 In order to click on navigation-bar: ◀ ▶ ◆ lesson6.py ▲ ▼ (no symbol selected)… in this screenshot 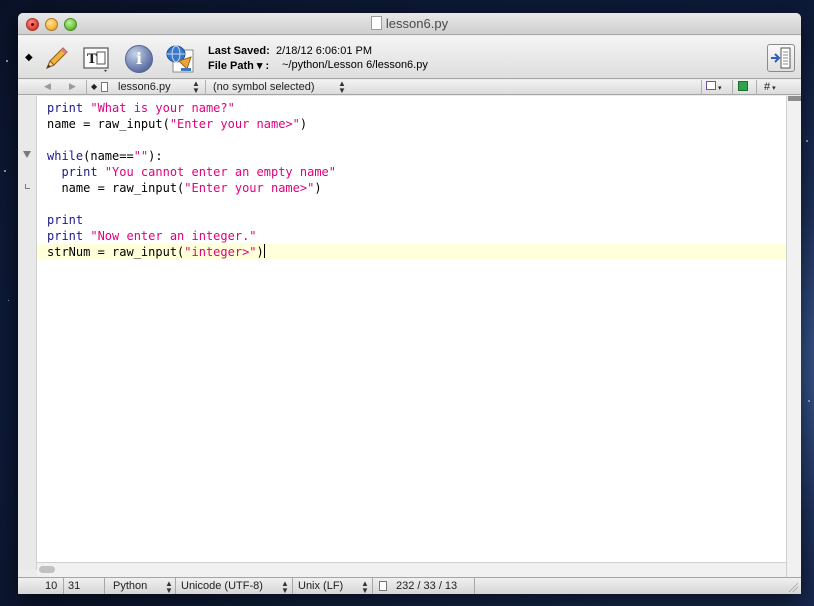, I will do `click(409, 87)`.